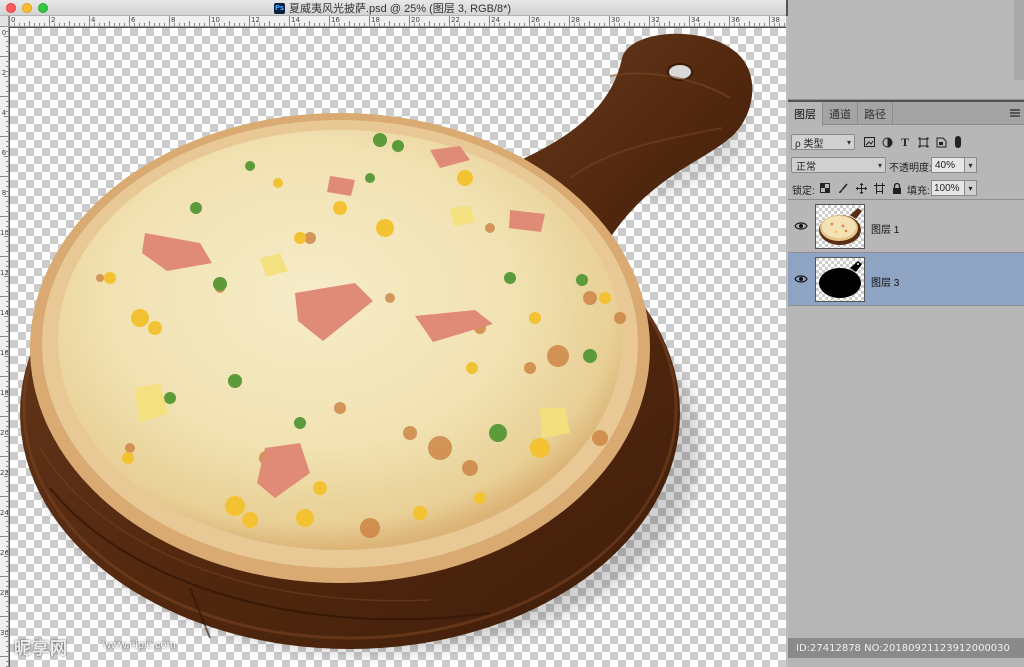 The image size is (1024, 667). What do you see at coordinates (805, 114) in the screenshot?
I see `tab-layers: 图层` at bounding box center [805, 114].